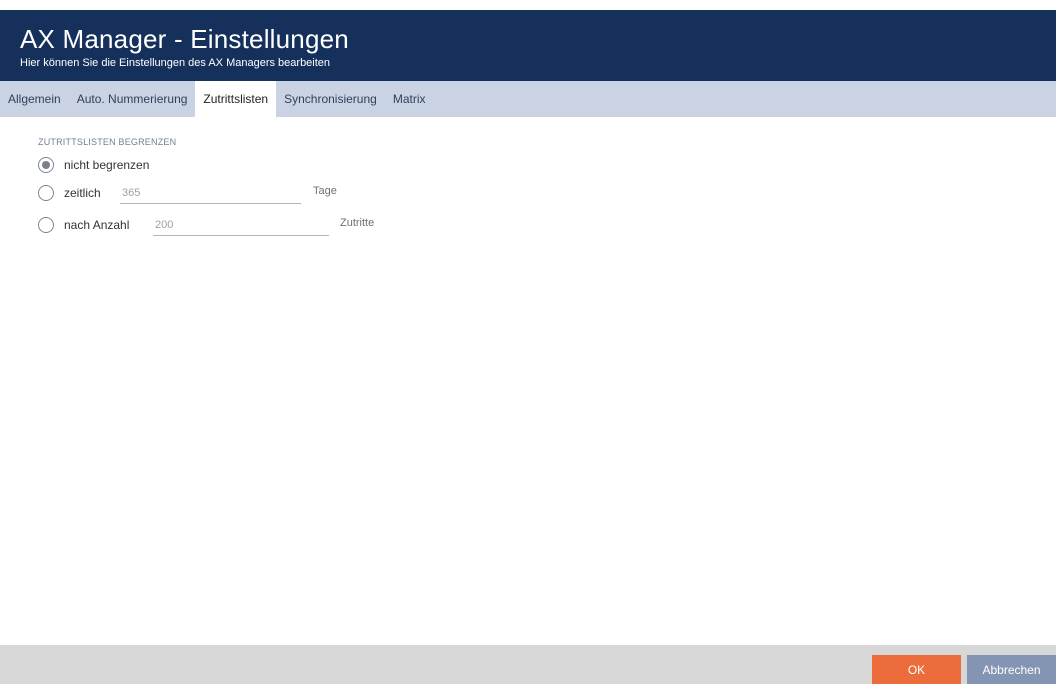  What do you see at coordinates (46, 165) in the screenshot?
I see `radio-nicht-begrenzen` at bounding box center [46, 165].